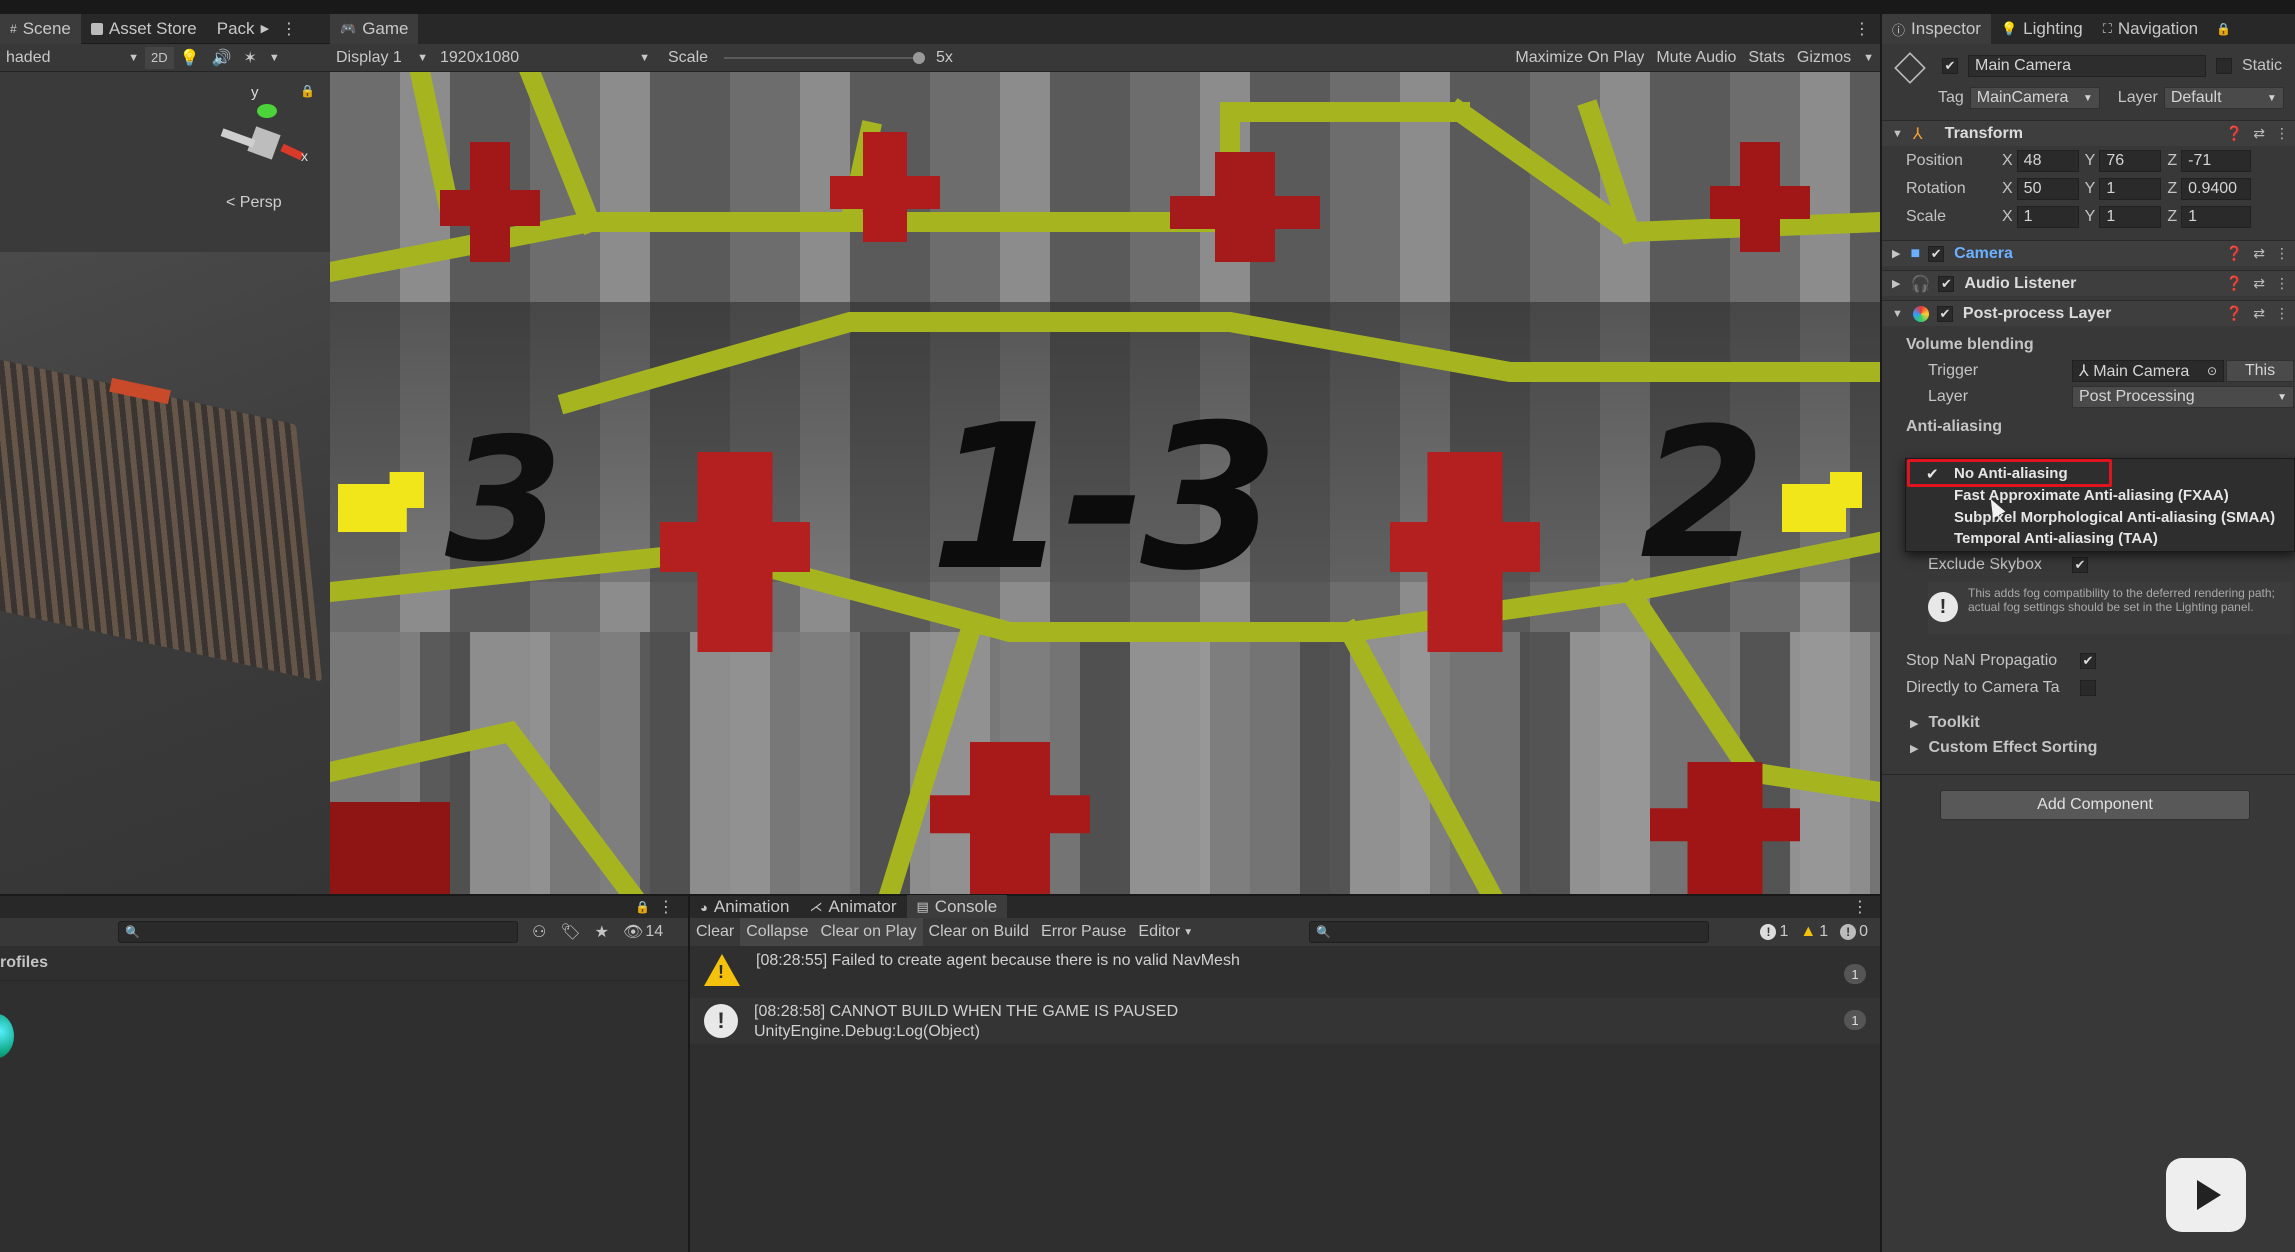 The height and width of the screenshot is (1252, 2295). Describe the element at coordinates (979, 932) in the screenshot. I see `clear-on-build-toggle: Clear on Build` at that location.